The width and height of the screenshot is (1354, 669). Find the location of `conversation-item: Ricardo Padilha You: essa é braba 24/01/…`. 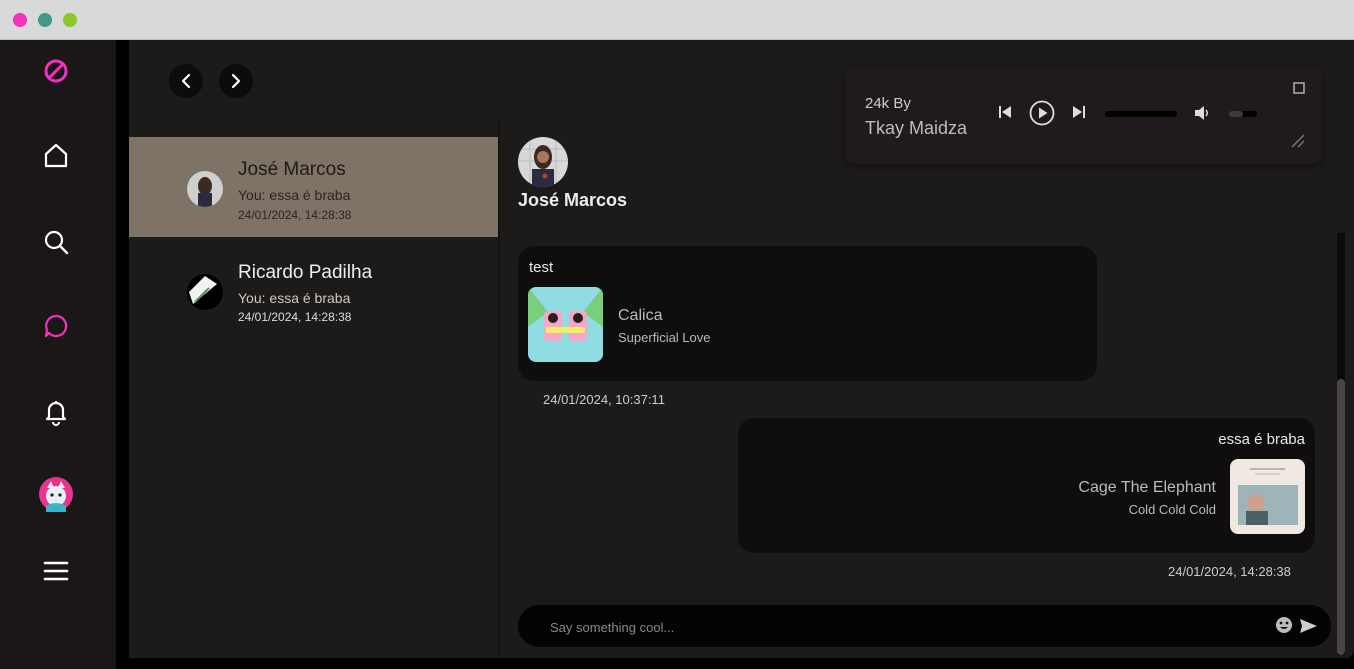

conversation-item: Ricardo Padilha You: essa é braba 24/01/… is located at coordinates (313, 287).